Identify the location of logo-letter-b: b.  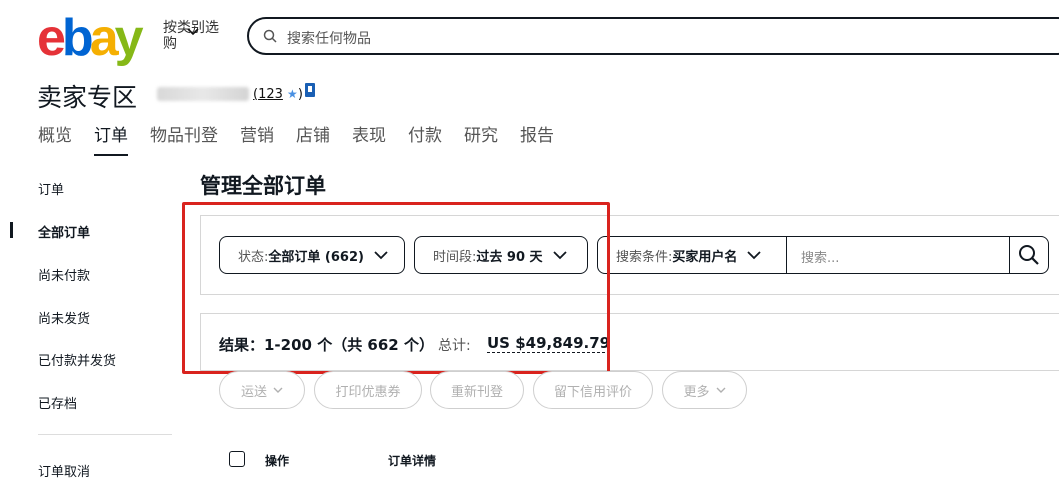
(77, 38).